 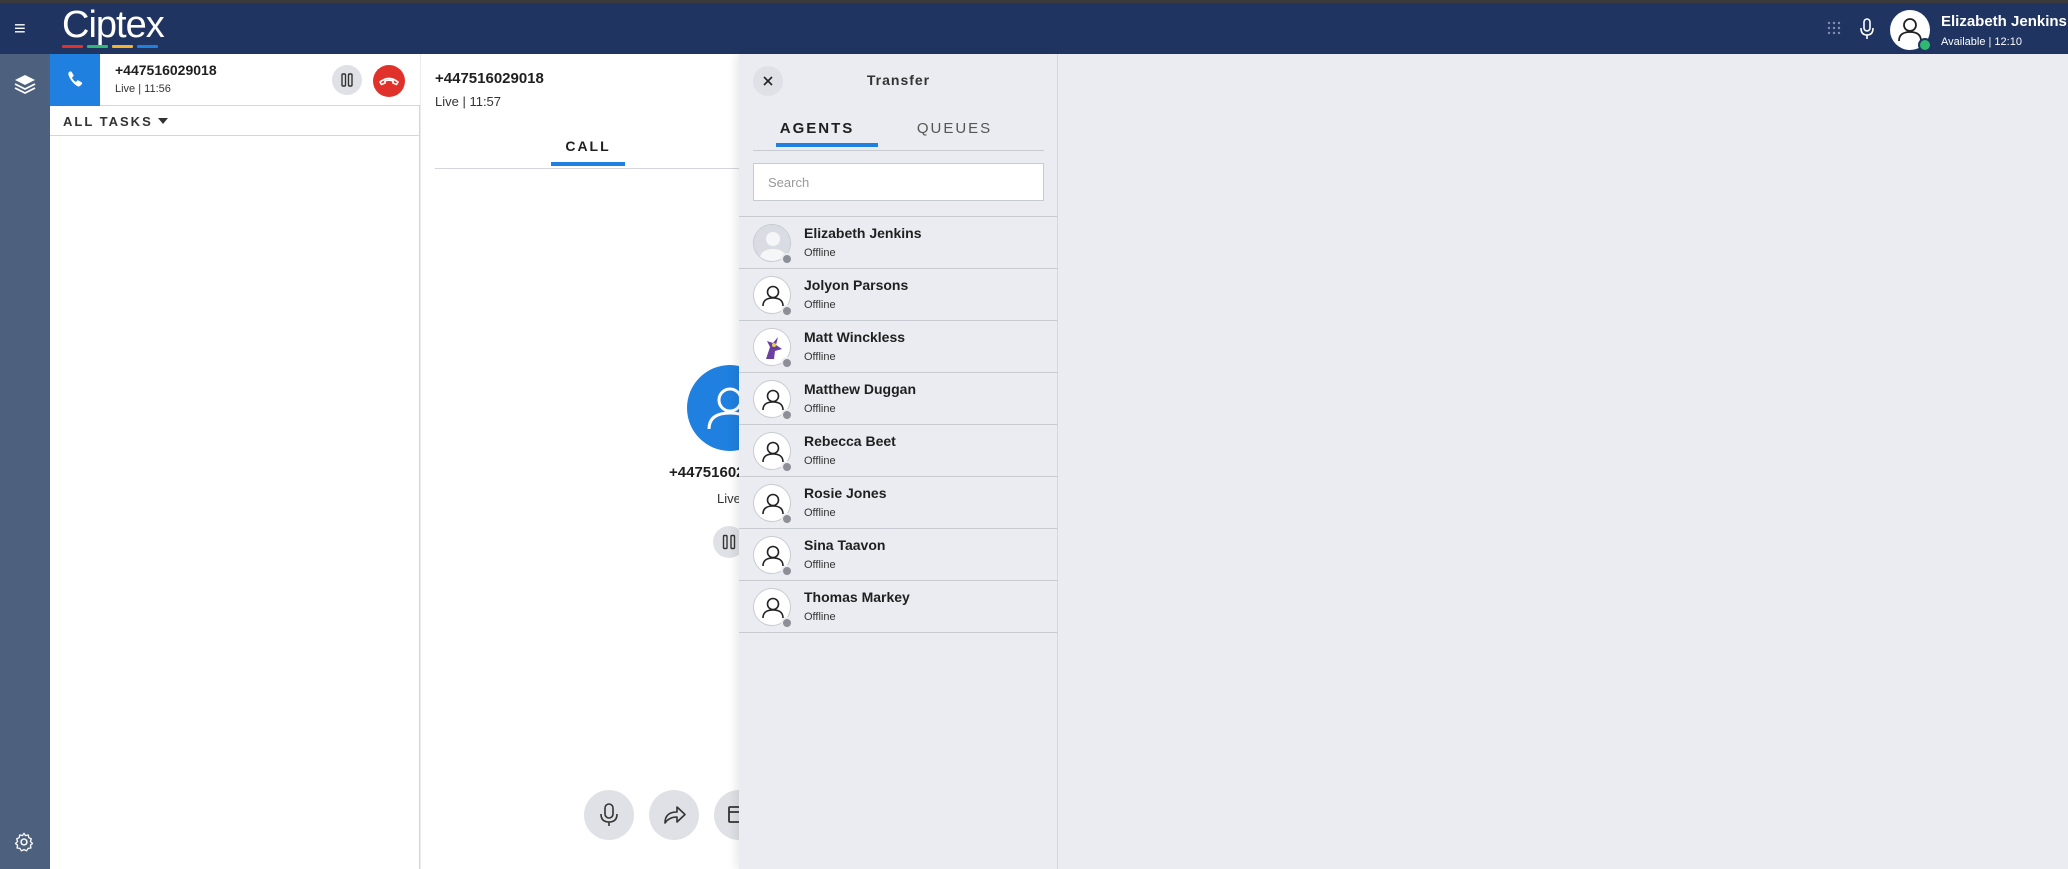 What do you see at coordinates (147, 46) in the screenshot?
I see `logo-bar-blue` at bounding box center [147, 46].